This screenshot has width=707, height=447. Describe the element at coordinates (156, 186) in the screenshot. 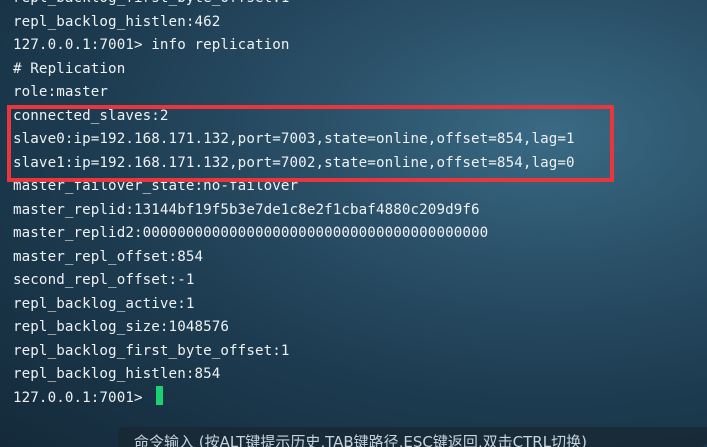

I see `terminal-line: master_failover_state:no-failover` at that location.